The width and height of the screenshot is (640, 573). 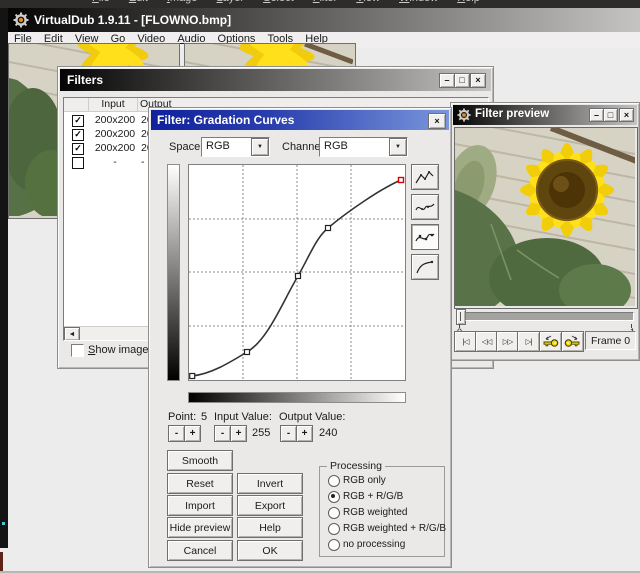 I want to click on help-button: Help, so click(x=270, y=527).